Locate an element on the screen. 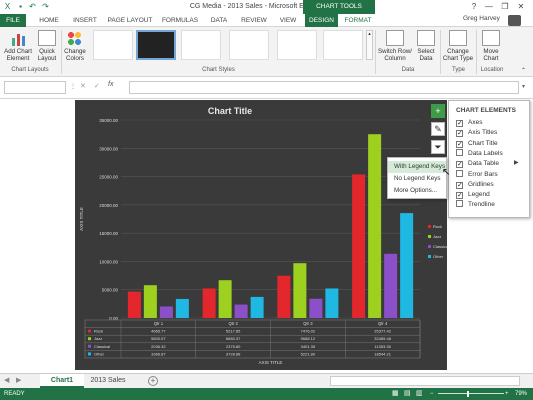 The height and width of the screenshot is (400, 533). page-break-view-icon: ▥ is located at coordinates (419, 394).